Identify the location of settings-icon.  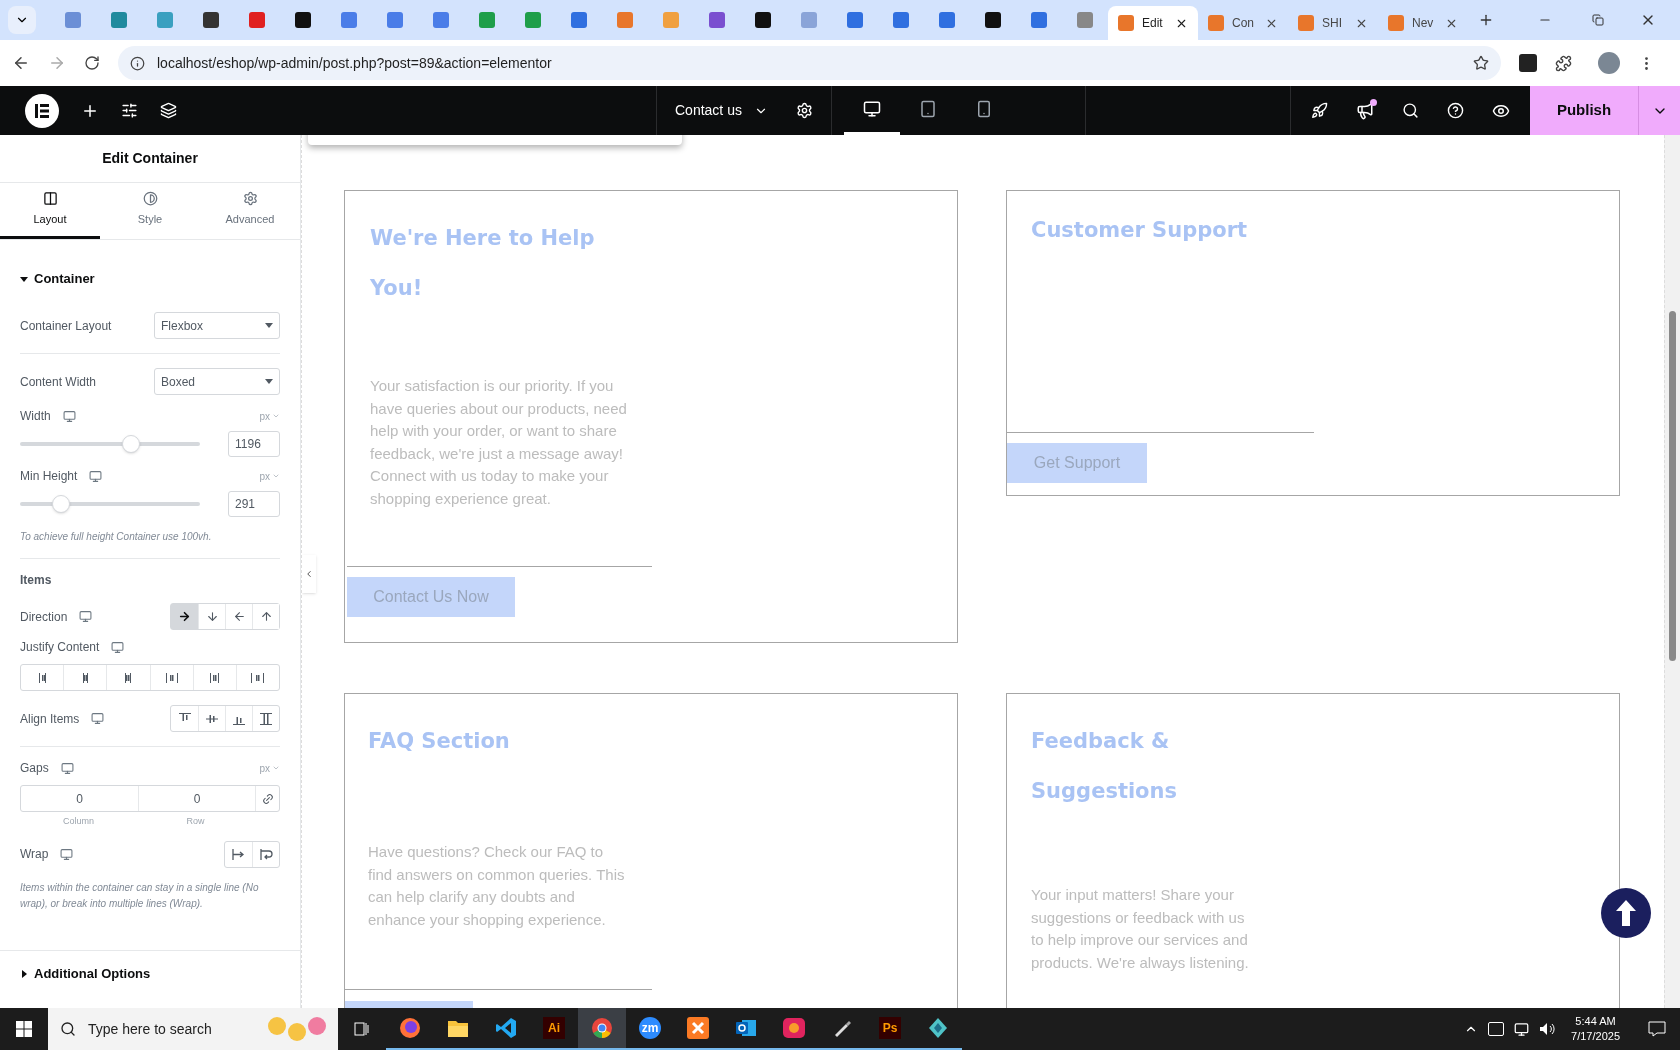
(804, 110).